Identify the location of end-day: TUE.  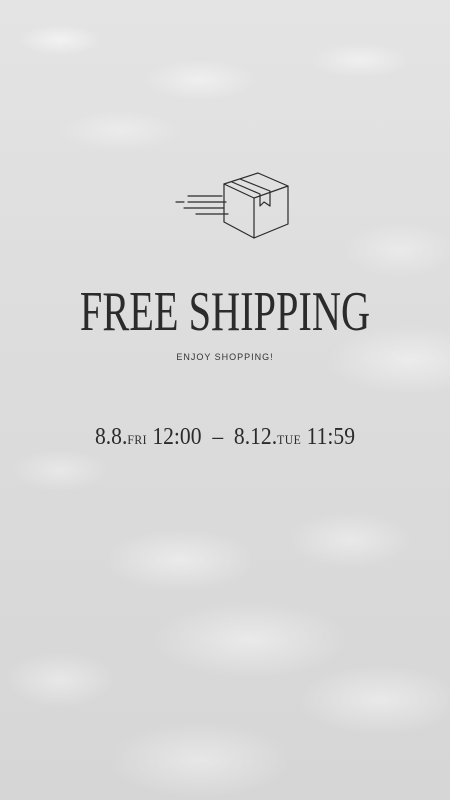
(289, 439).